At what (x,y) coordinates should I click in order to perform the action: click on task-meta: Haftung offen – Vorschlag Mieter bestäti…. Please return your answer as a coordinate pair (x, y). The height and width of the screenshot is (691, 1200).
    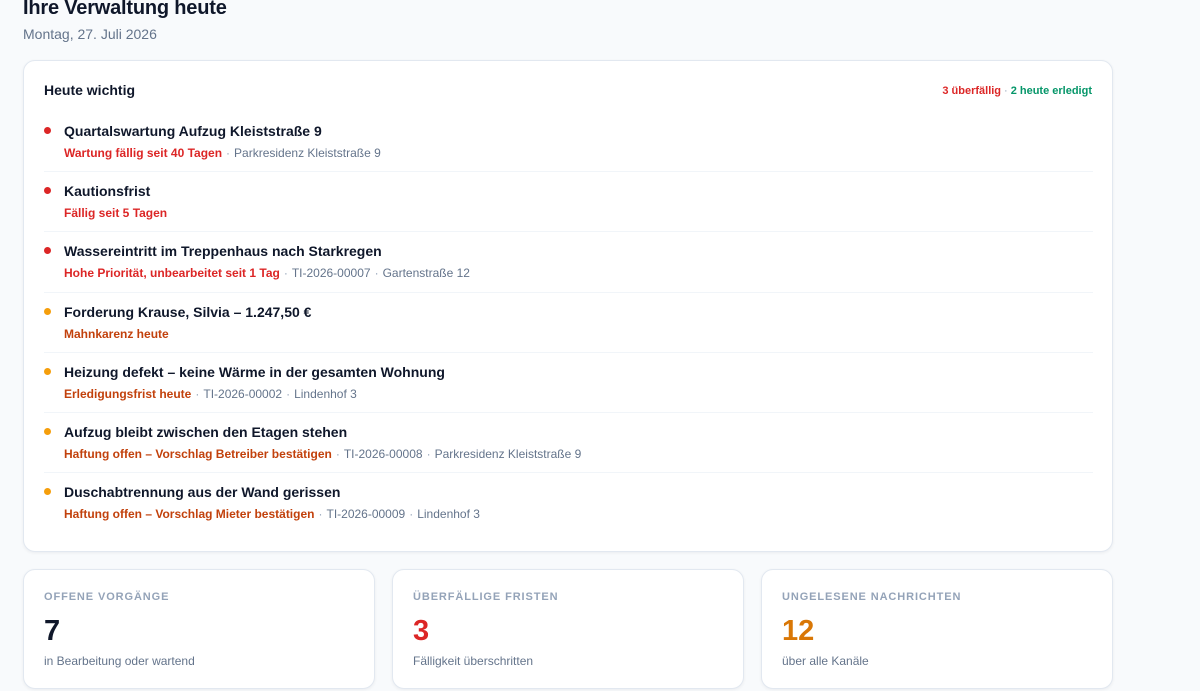
    Looking at the image, I should click on (272, 514).